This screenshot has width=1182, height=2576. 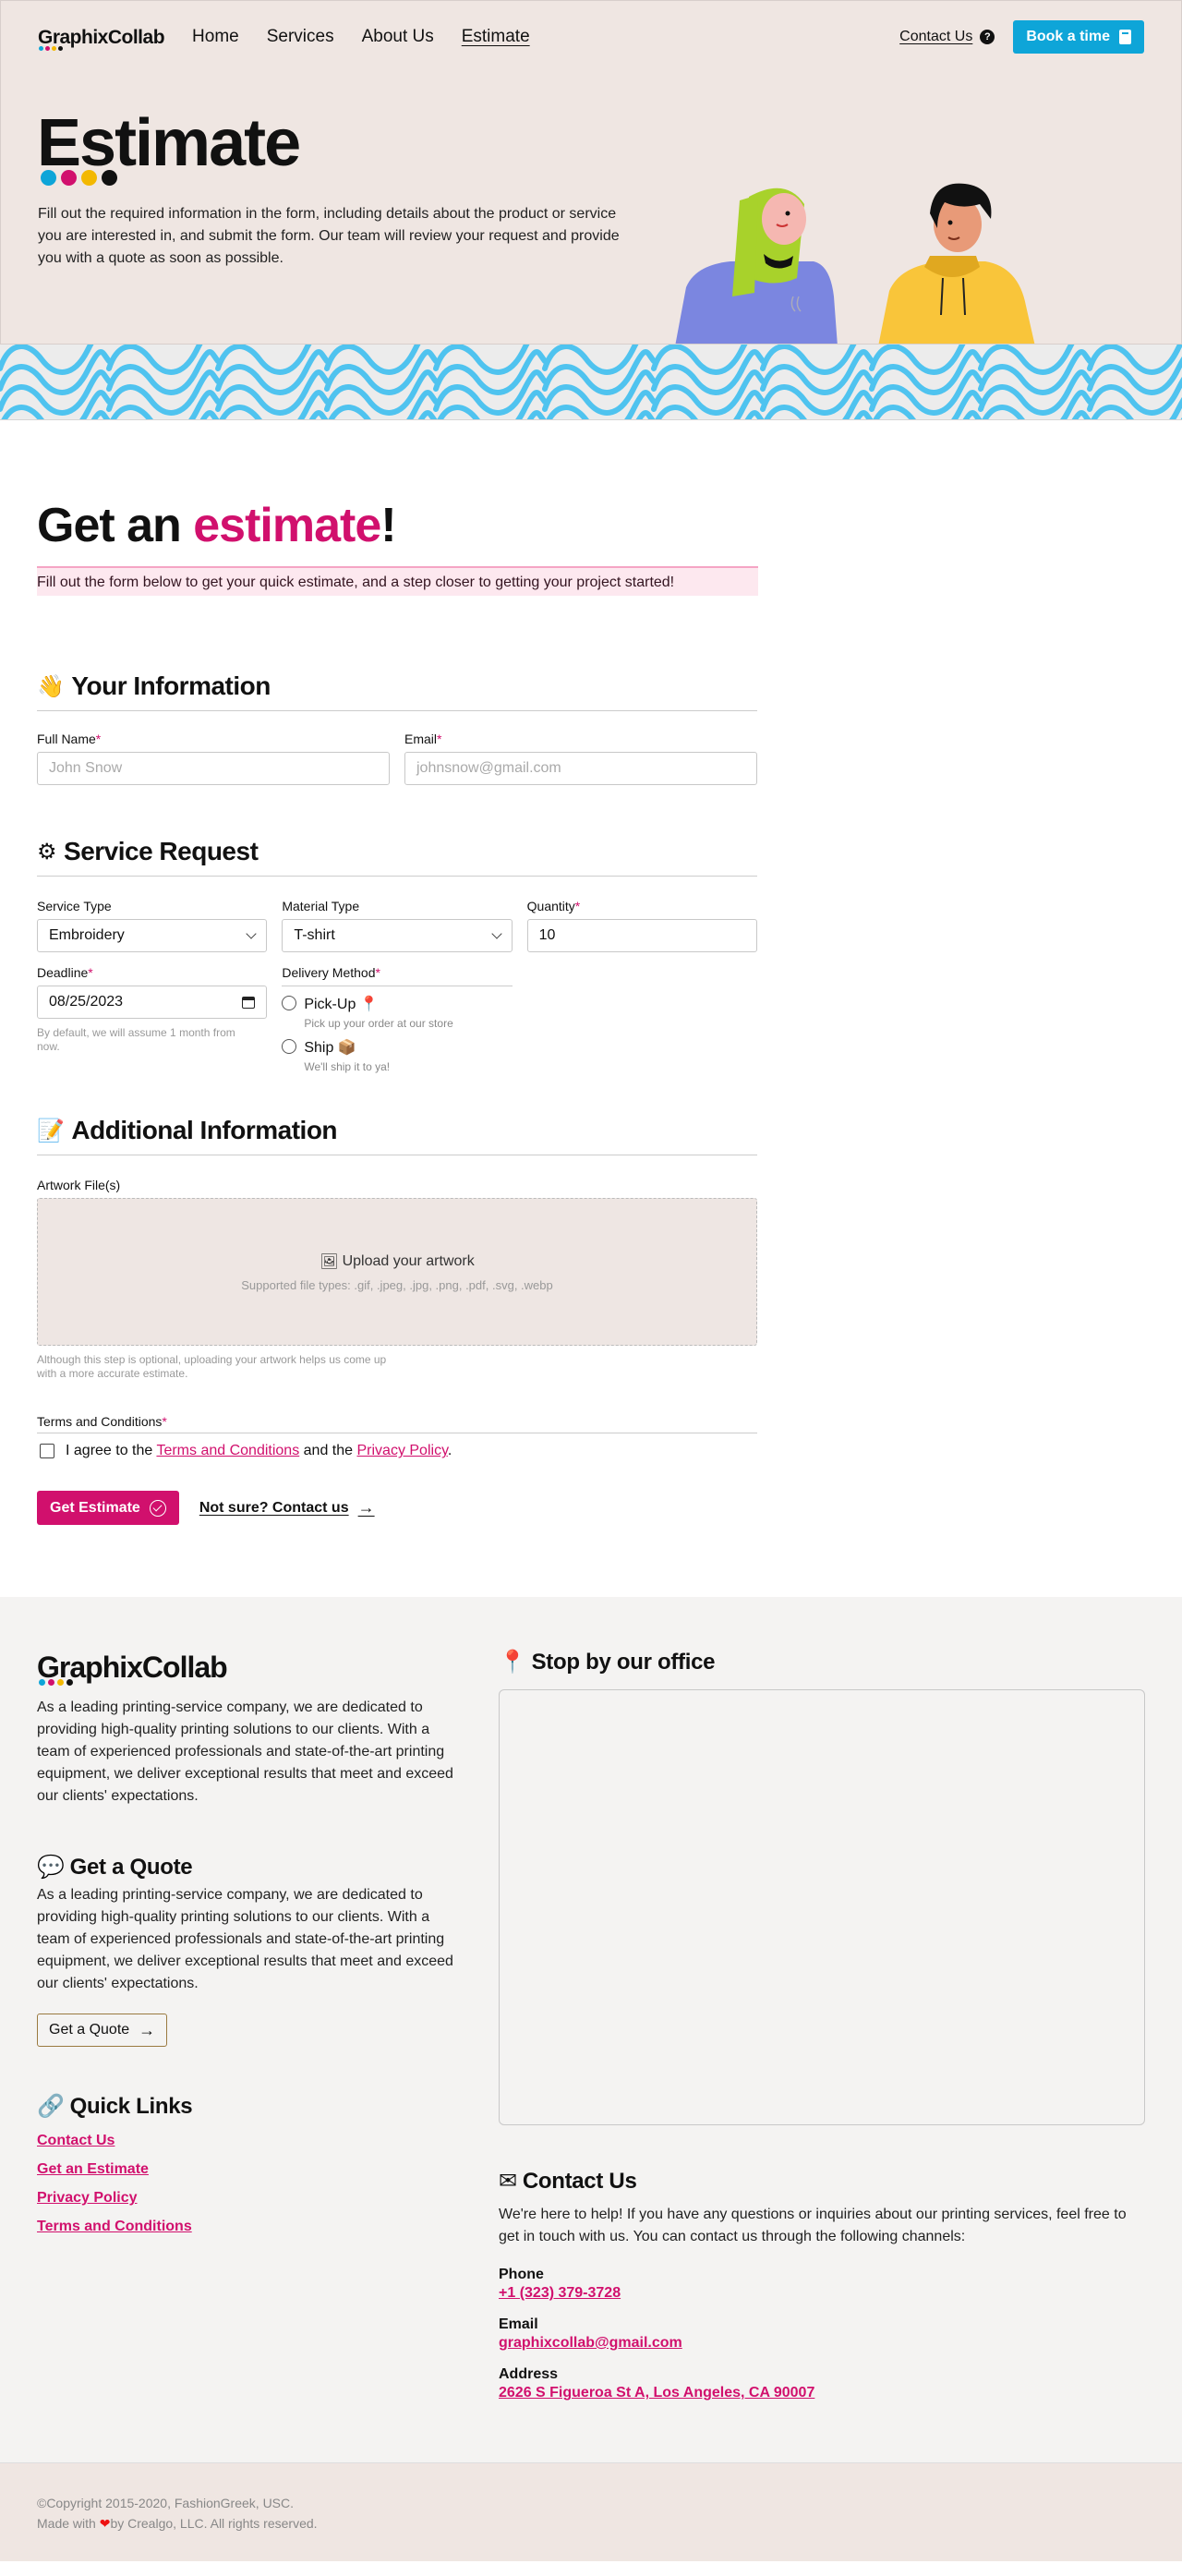 I want to click on your-information-title: Your Information, so click(x=171, y=686).